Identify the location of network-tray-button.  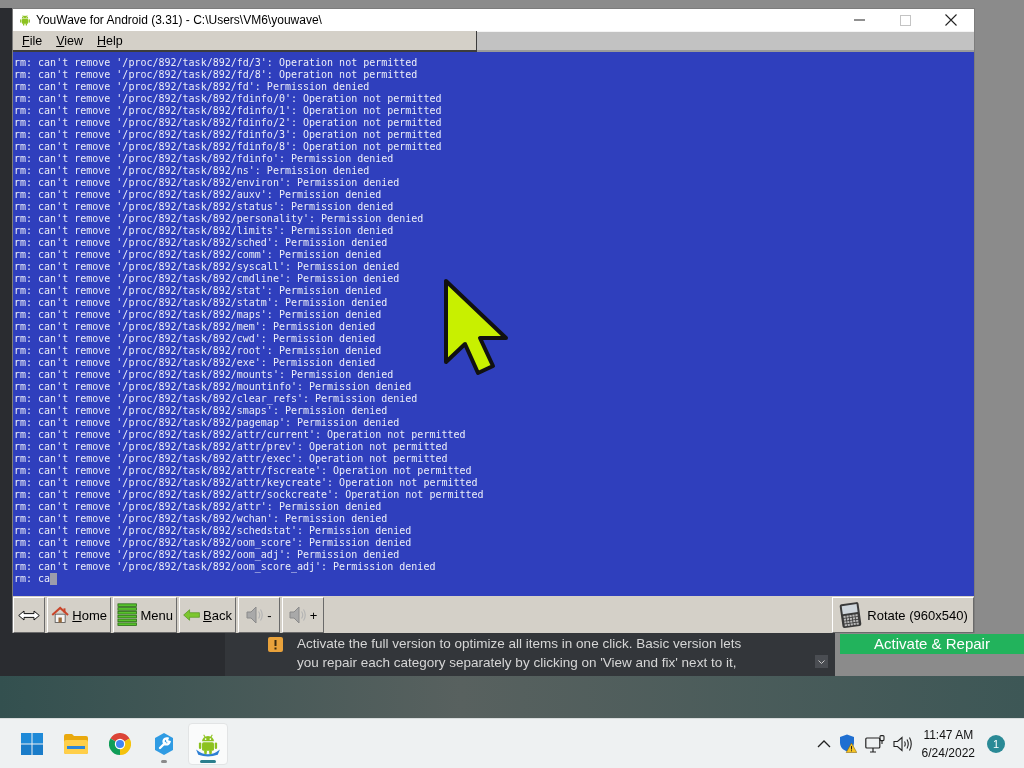
(874, 743).